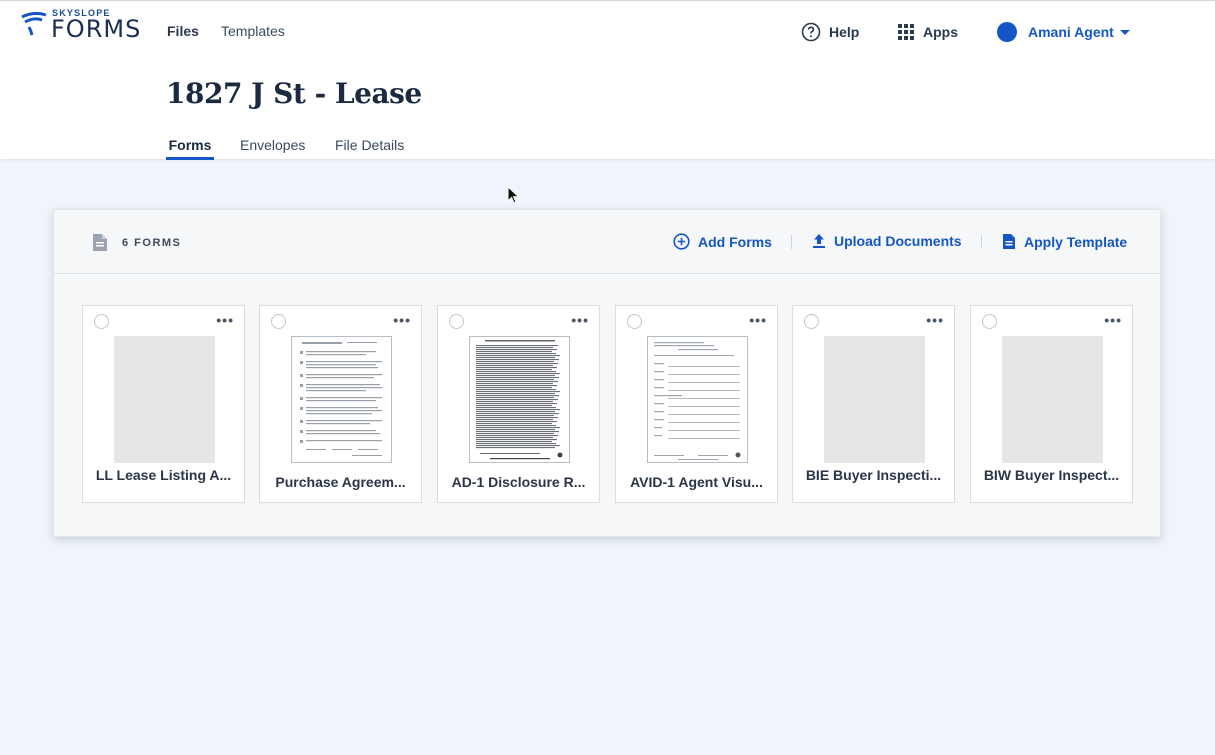 The image size is (1215, 755). What do you see at coordinates (811, 32) in the screenshot?
I see `help-icon` at bounding box center [811, 32].